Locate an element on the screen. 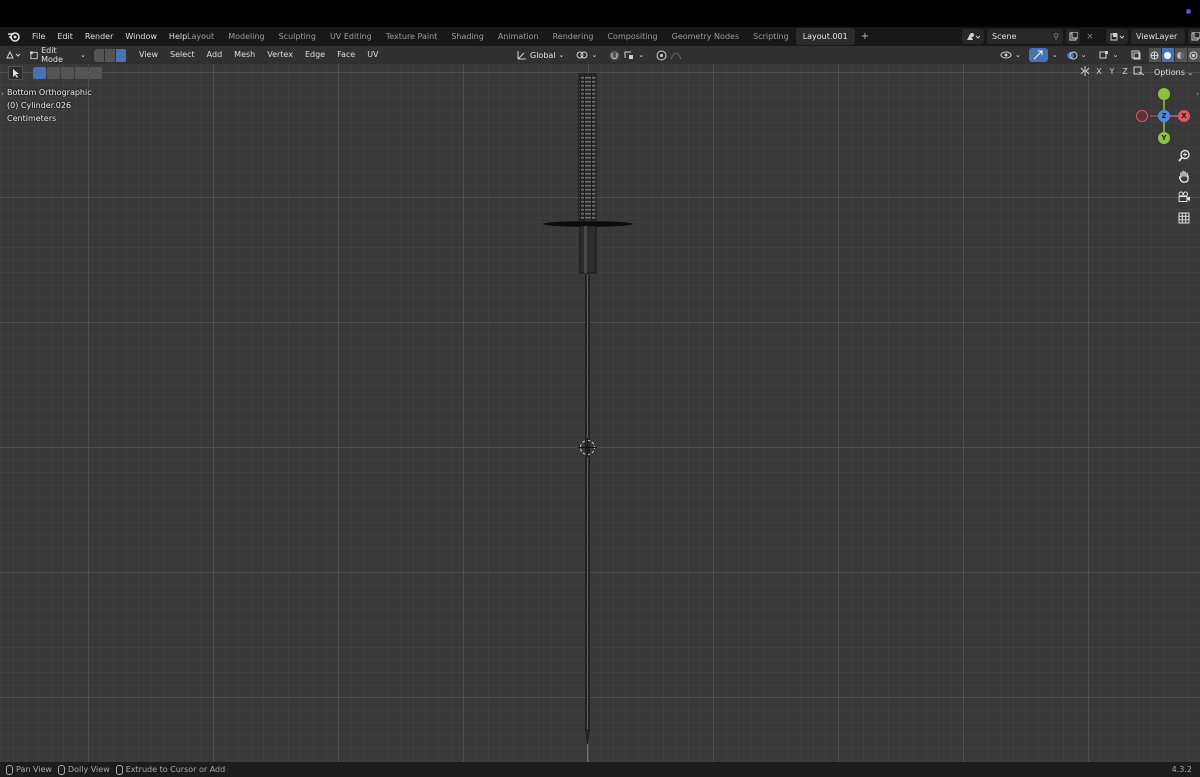 The height and width of the screenshot is (777, 1200). header-menu-uv: UV is located at coordinates (372, 55).